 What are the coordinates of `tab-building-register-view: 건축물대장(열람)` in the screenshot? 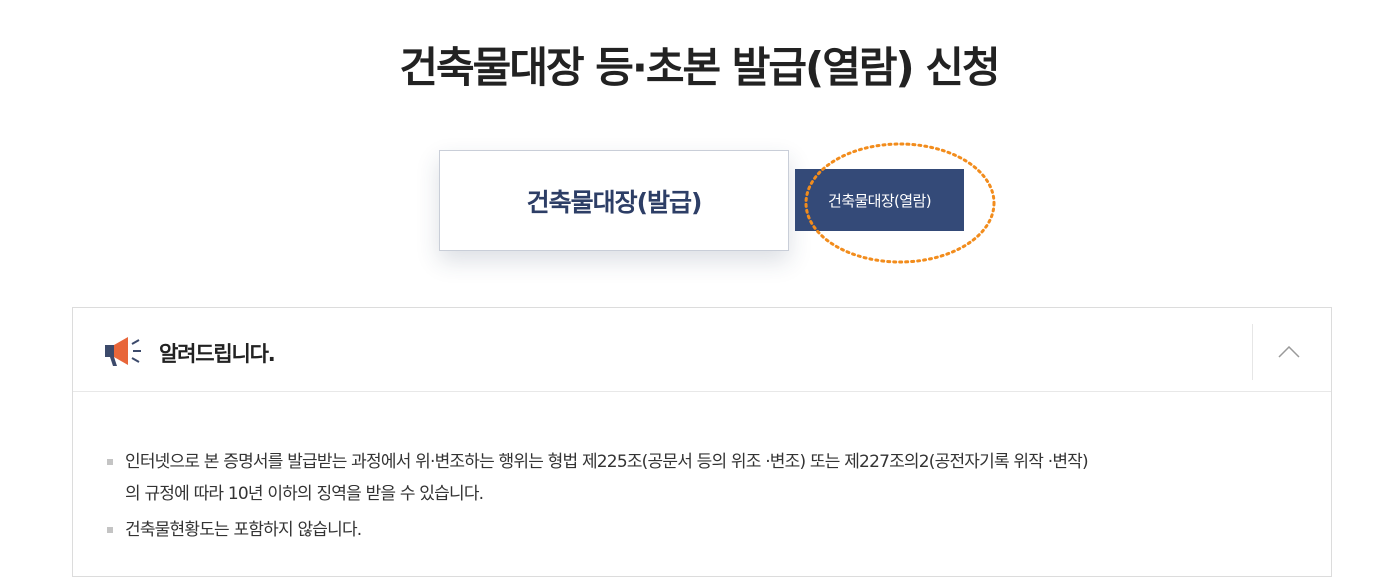 It's located at (879, 200).